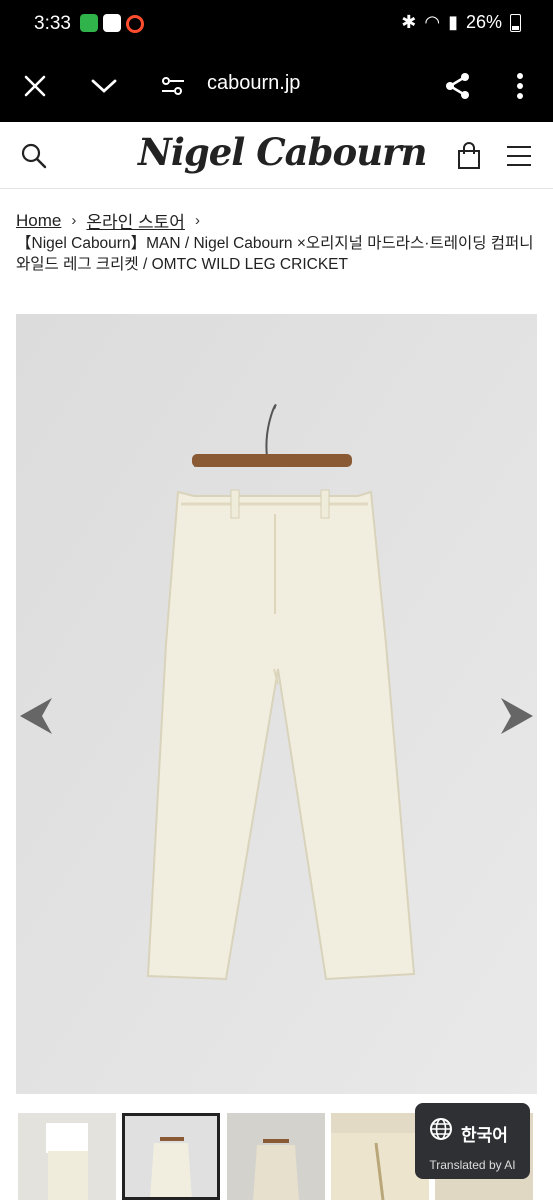 The height and width of the screenshot is (1200, 553). I want to click on chevron-down-icon, so click(104, 86).